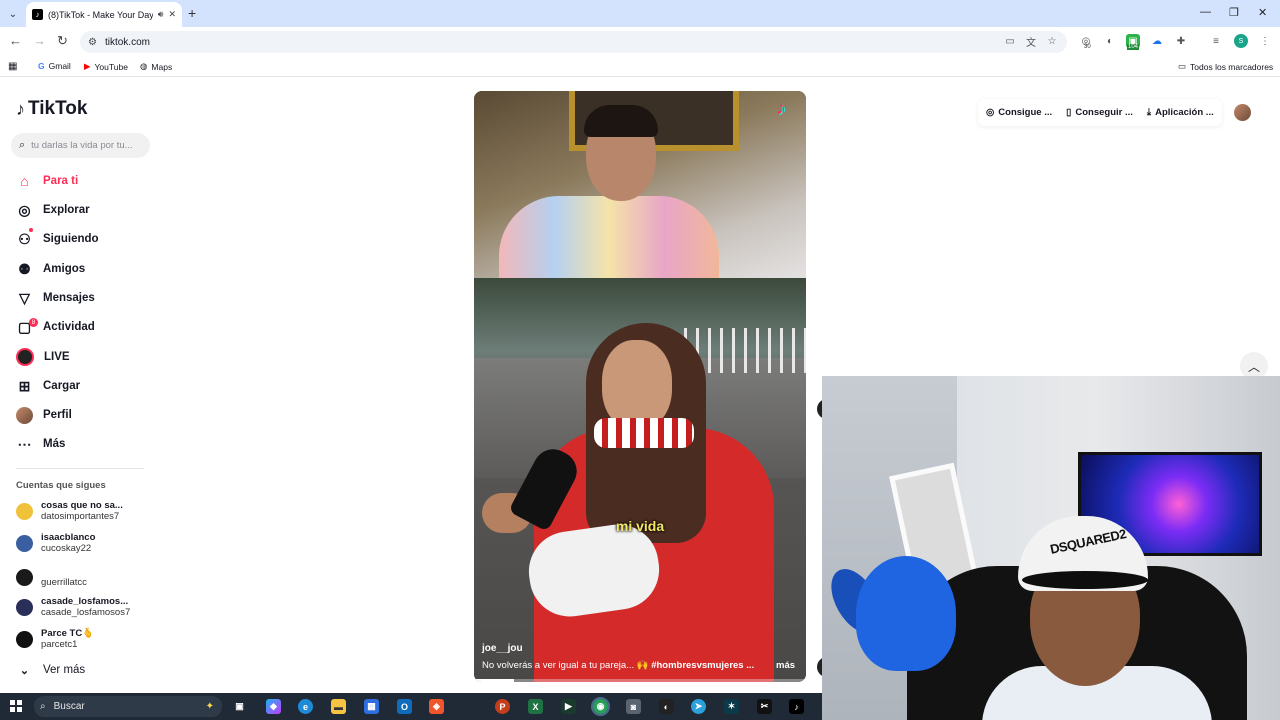  Describe the element at coordinates (57, 239) in the screenshot. I see `nav-siguiendo: ⚇ Siguiendo` at that location.